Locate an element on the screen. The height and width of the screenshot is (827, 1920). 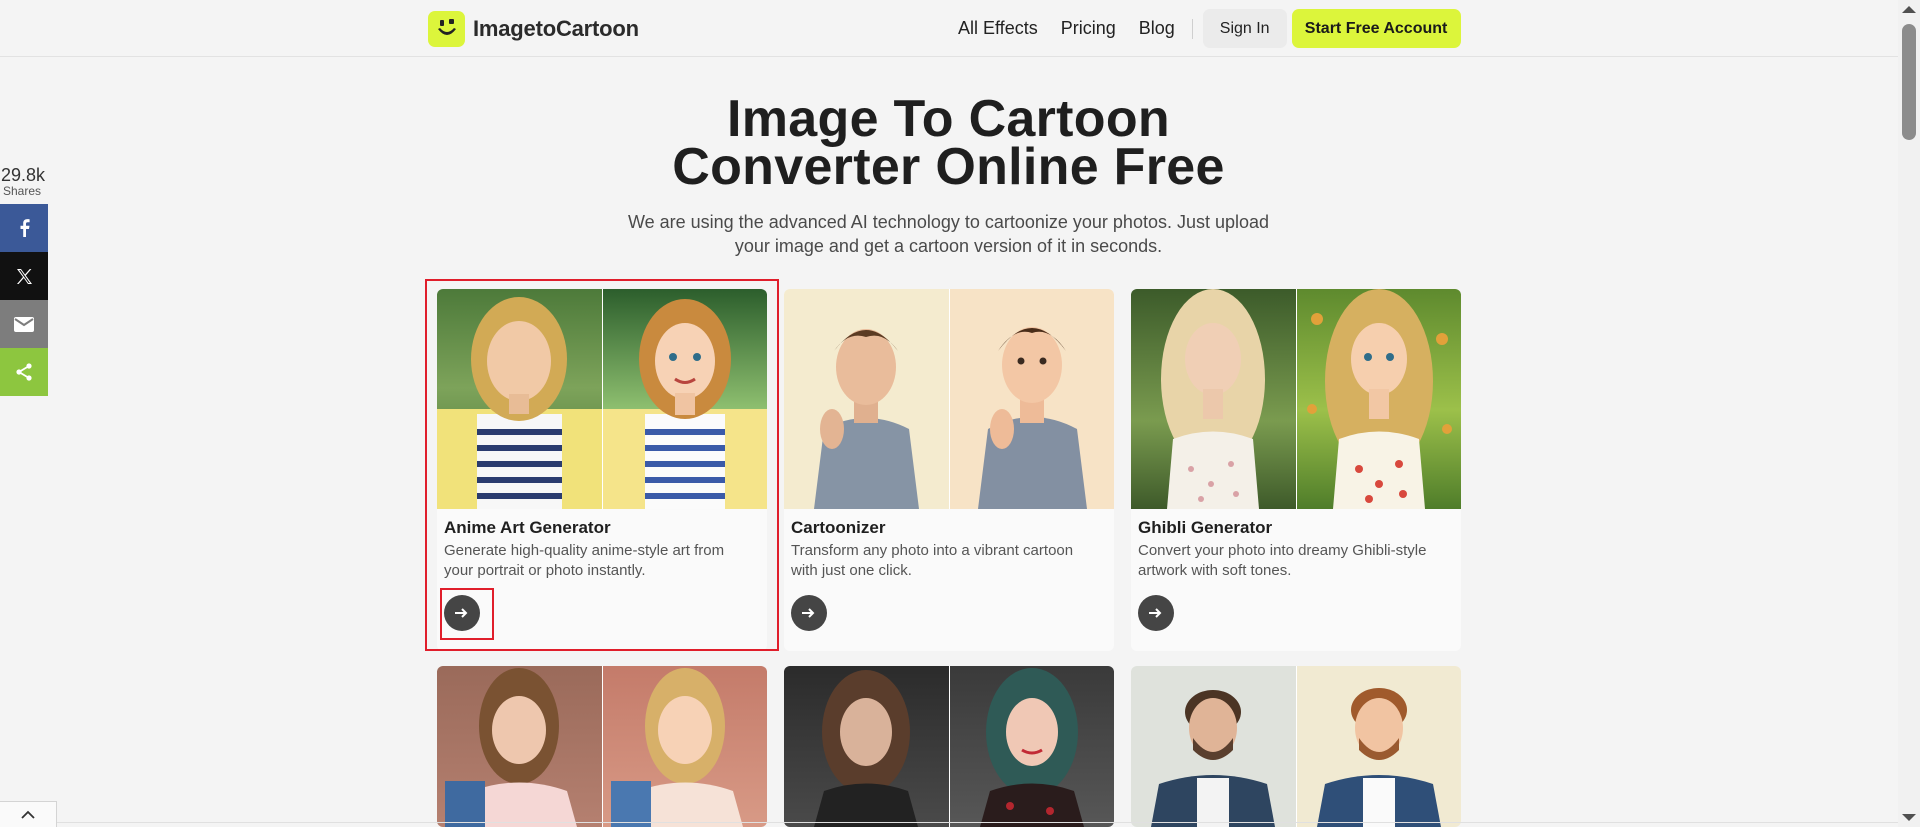
smiley-logo-icon is located at coordinates (446, 29).